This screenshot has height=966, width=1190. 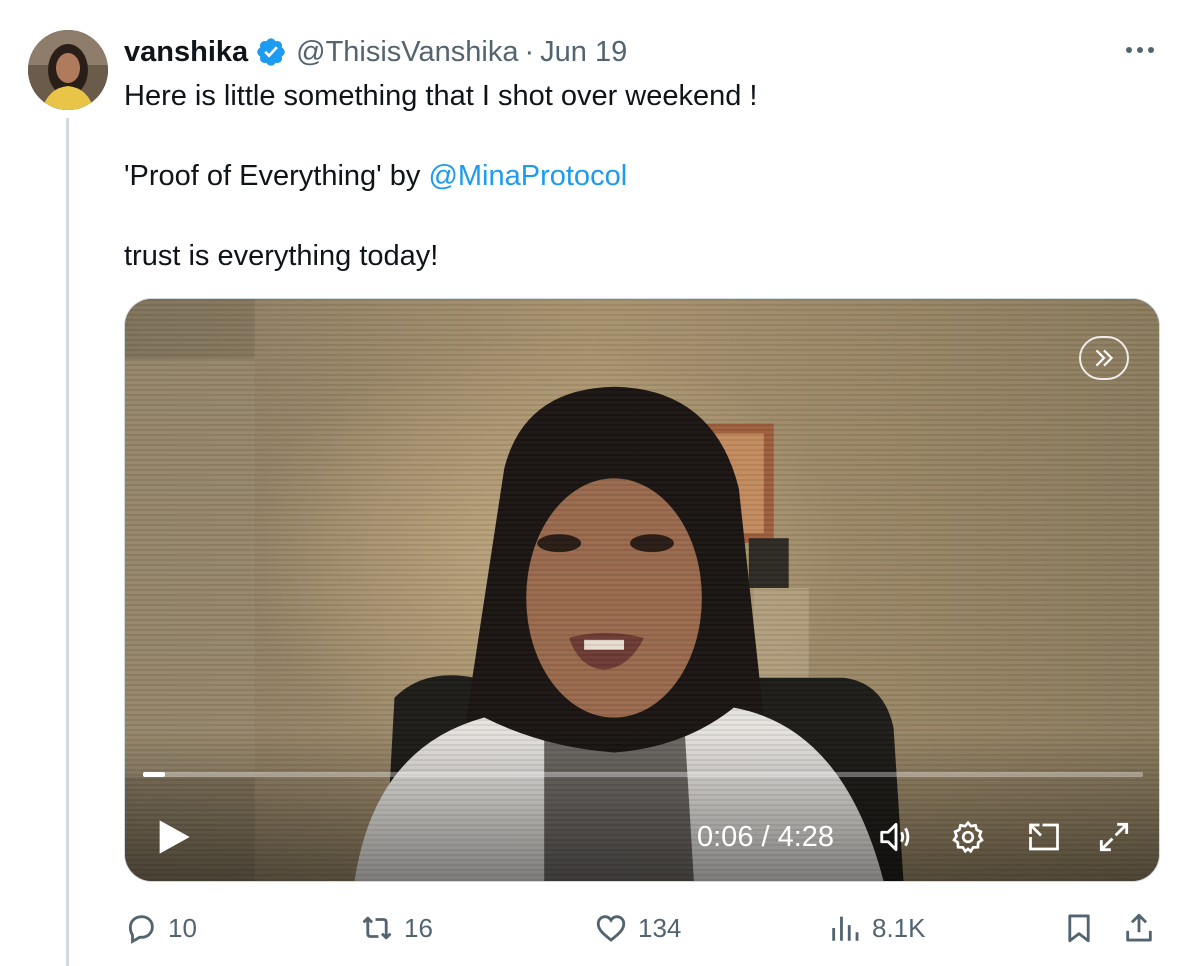 What do you see at coordinates (271, 52) in the screenshot?
I see `verified-badge-icon` at bounding box center [271, 52].